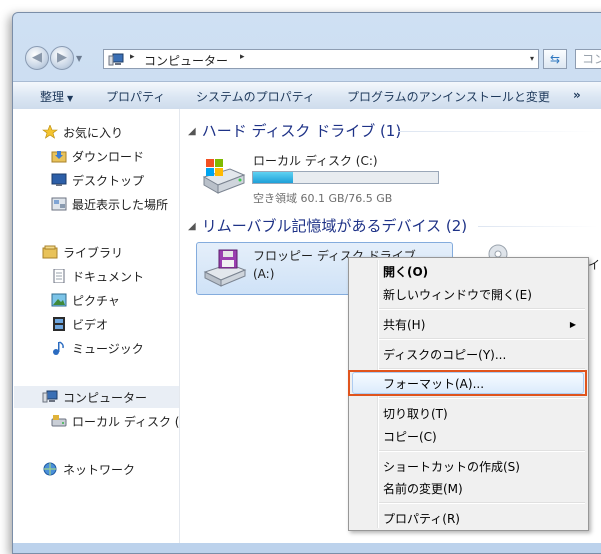 The width and height of the screenshot is (601, 554). Describe the element at coordinates (273, 177) in the screenshot. I see `drive-usage-fill` at that location.